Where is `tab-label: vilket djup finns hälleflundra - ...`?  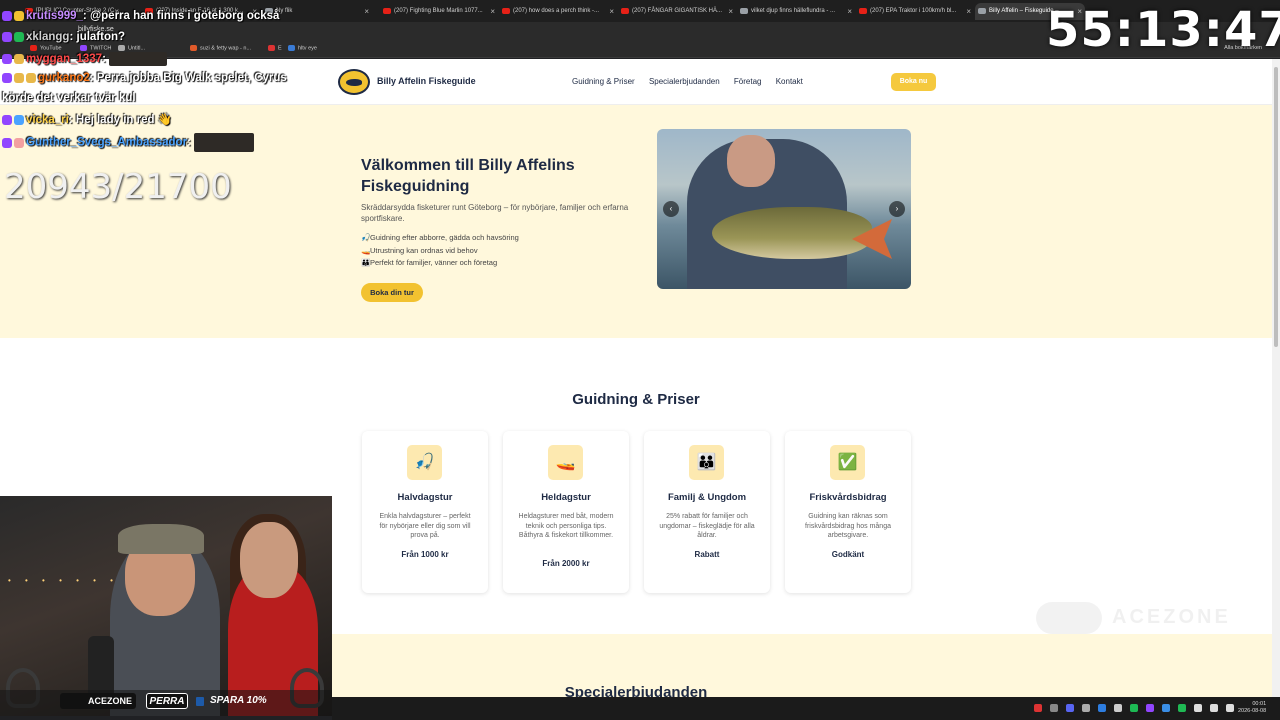 tab-label: vilket djup finns hälleflundra - ... is located at coordinates (793, 11).